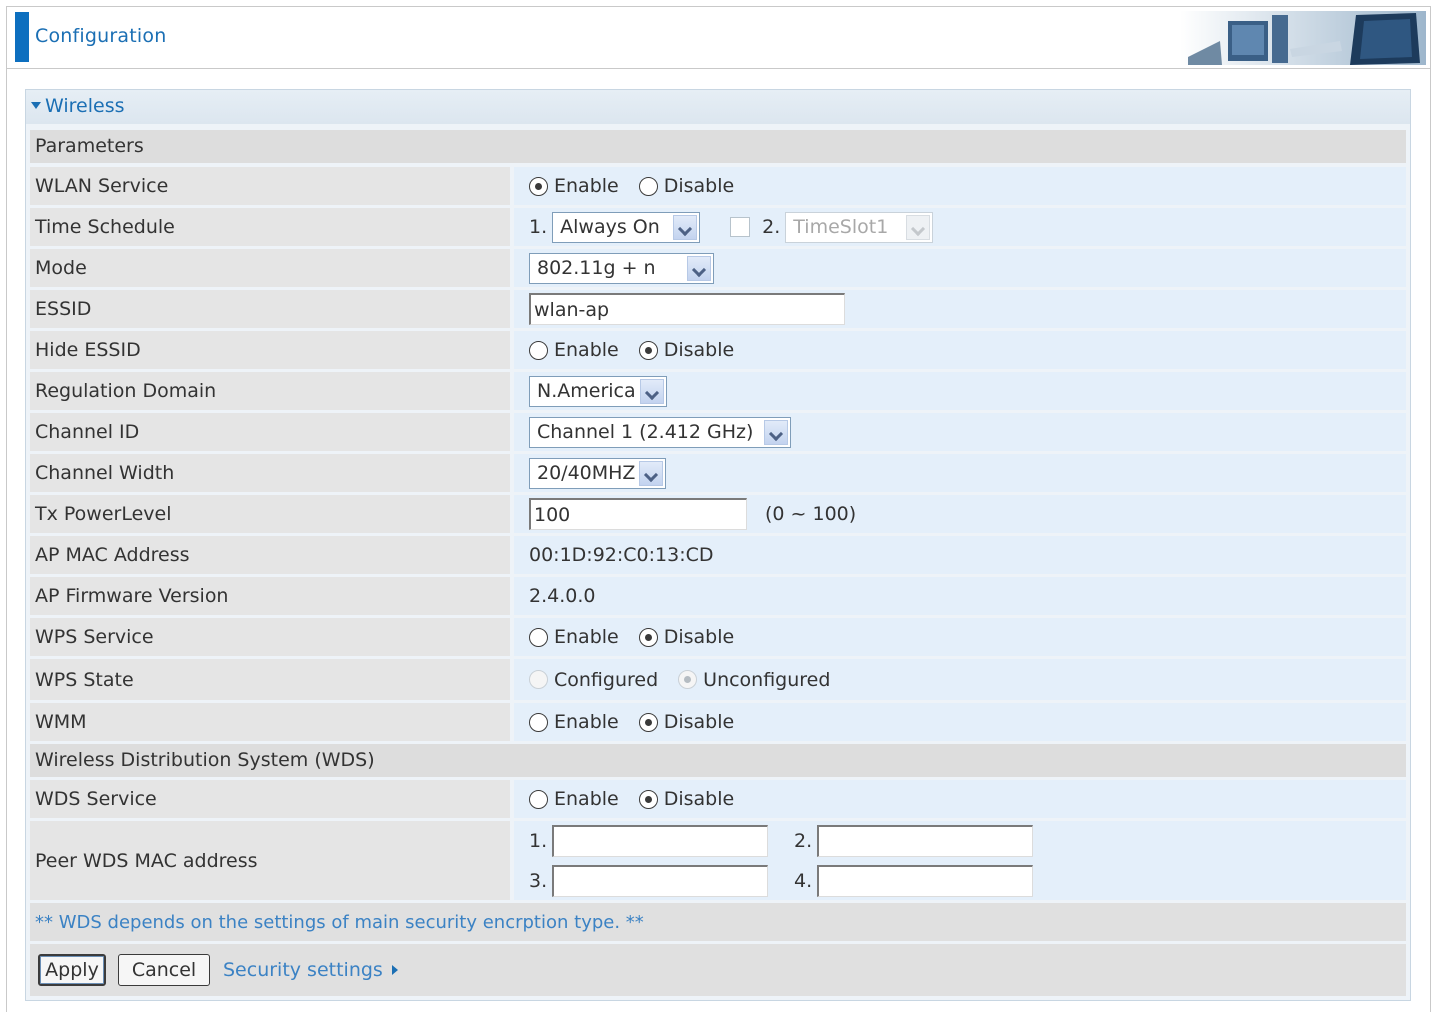 The width and height of the screenshot is (1435, 1012). Describe the element at coordinates (270, 799) in the screenshot. I see `wds-service-label: WDS Service` at that location.